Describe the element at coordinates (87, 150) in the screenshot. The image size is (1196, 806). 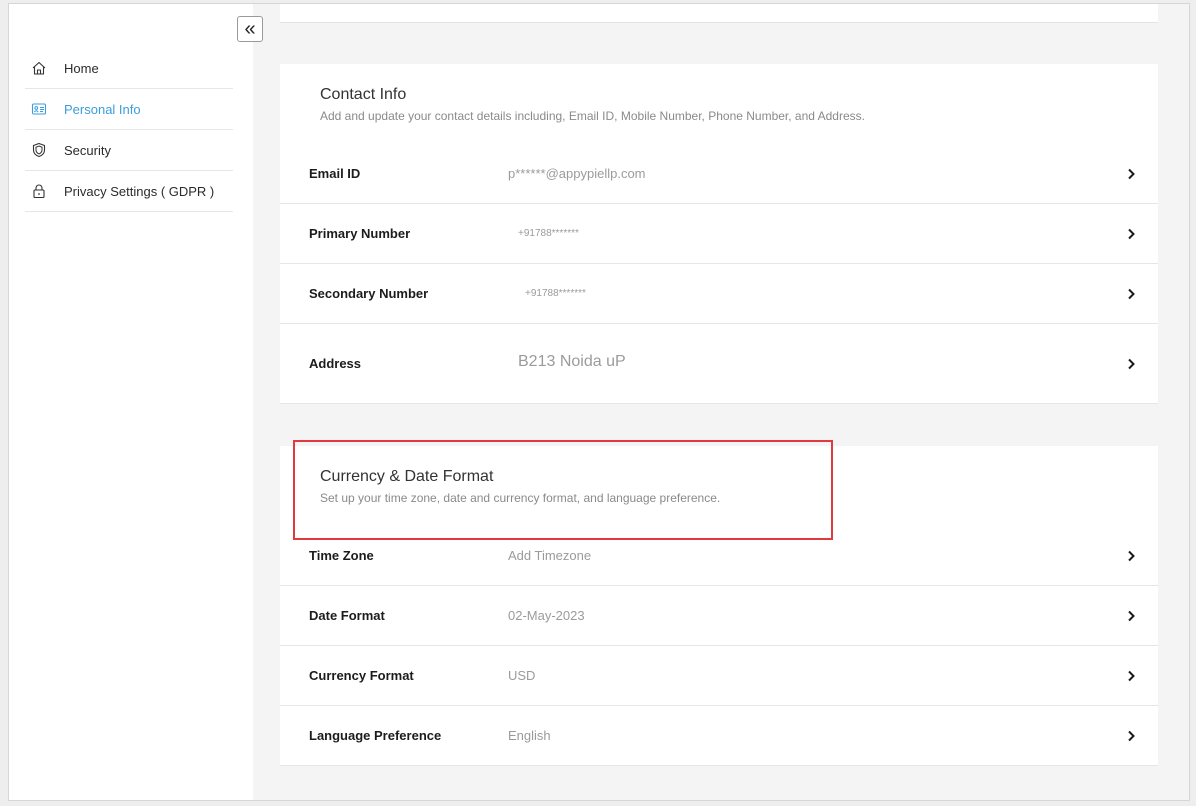
I see `sidebar-item-label: Security` at that location.